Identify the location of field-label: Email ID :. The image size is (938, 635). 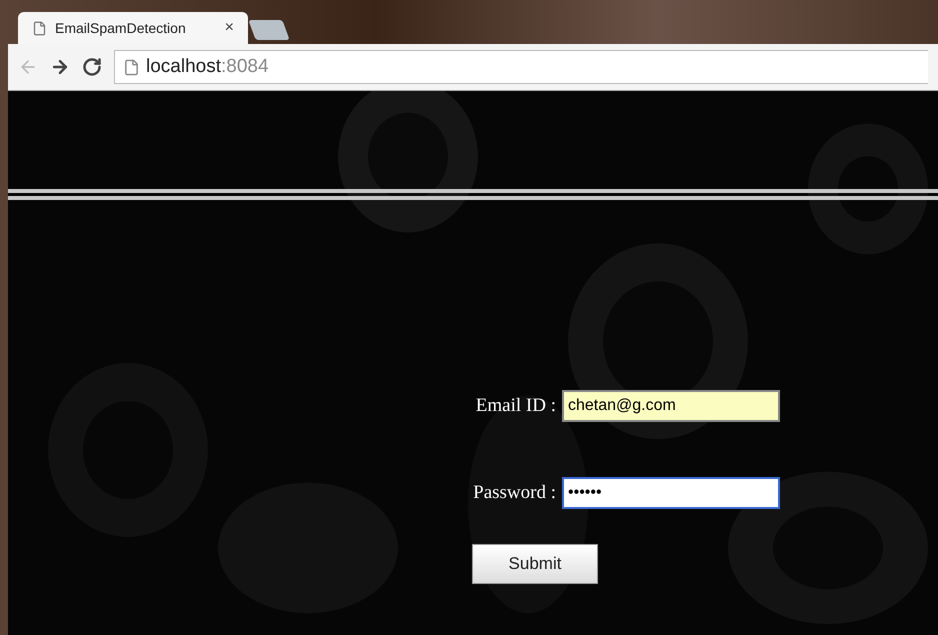
(515, 406).